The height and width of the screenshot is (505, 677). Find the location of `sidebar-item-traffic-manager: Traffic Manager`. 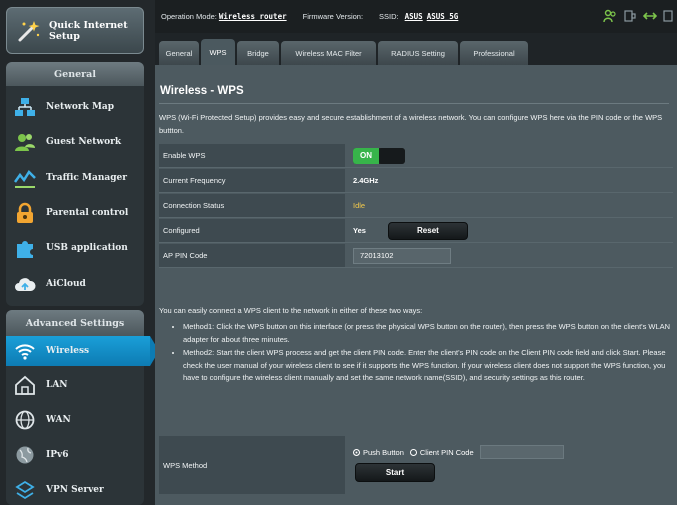

sidebar-item-traffic-manager: Traffic Manager is located at coordinates (75, 178).